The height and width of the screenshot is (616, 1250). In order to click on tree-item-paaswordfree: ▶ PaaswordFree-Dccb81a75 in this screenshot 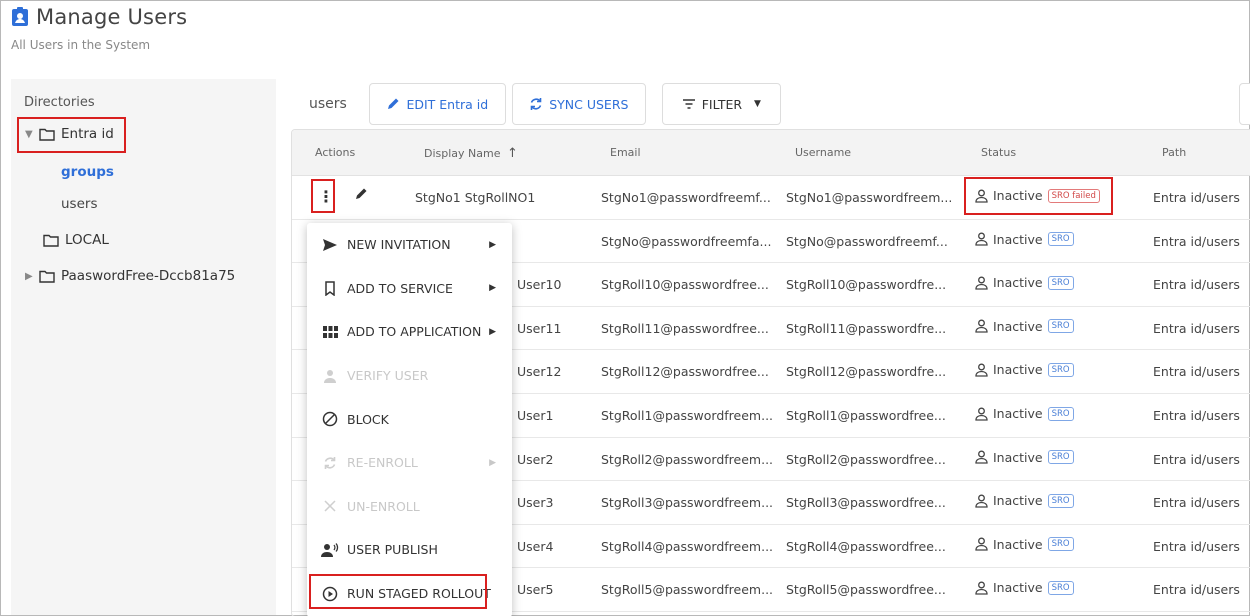, I will do `click(130, 276)`.